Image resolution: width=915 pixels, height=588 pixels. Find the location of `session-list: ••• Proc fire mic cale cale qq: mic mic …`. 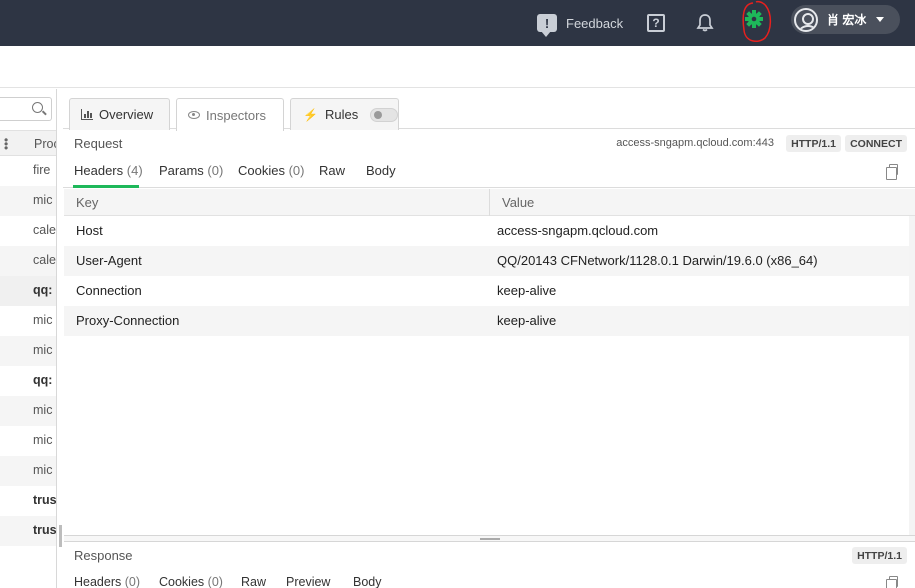

session-list: ••• Proc fire mic cale cale qq: mic mic … is located at coordinates (28, 338).